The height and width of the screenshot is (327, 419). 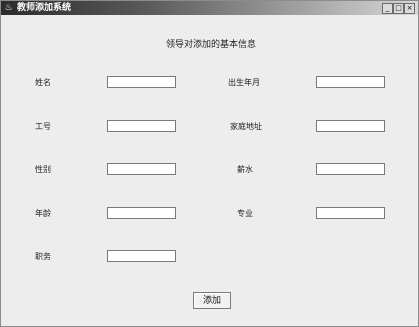 What do you see at coordinates (245, 213) in the screenshot?
I see `major-label: 专业` at bounding box center [245, 213].